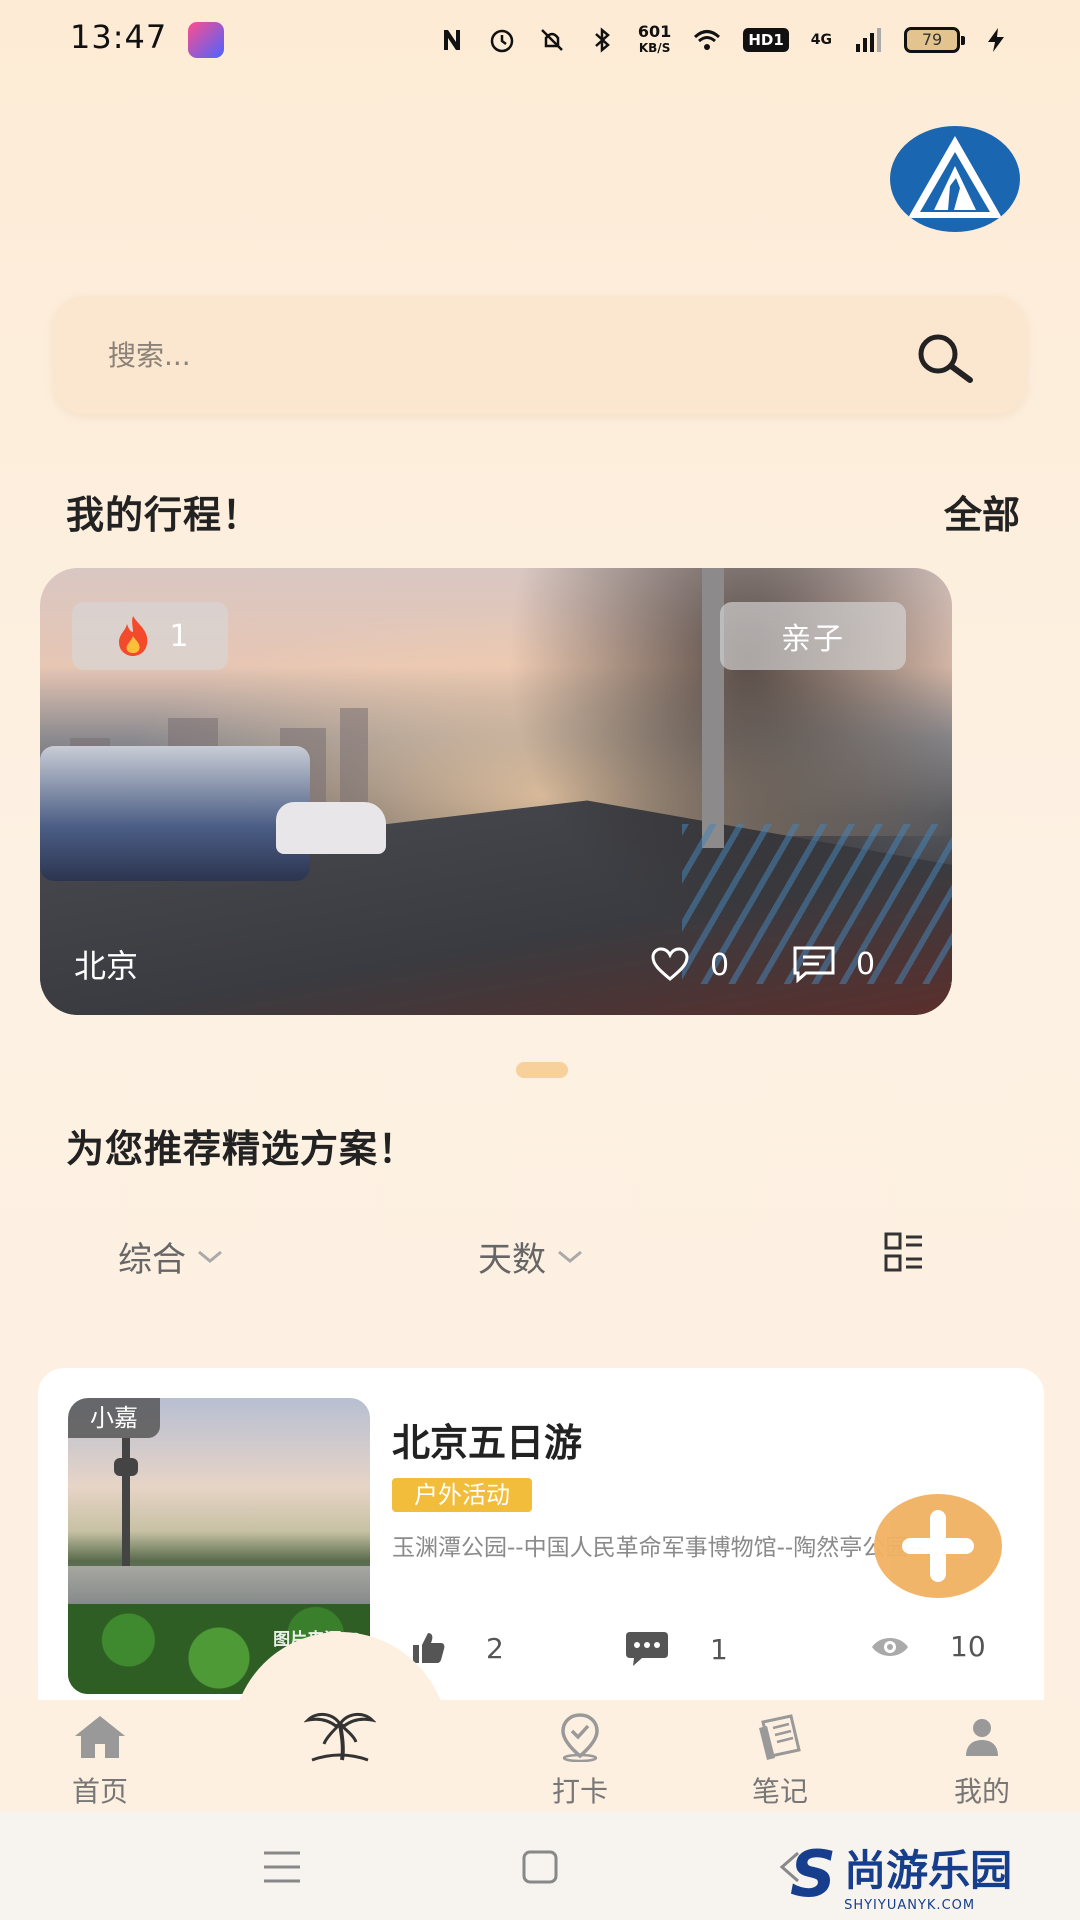 This screenshot has height=1920, width=1080. What do you see at coordinates (654, 31) in the screenshot?
I see `net-speed-value: 601` at bounding box center [654, 31].